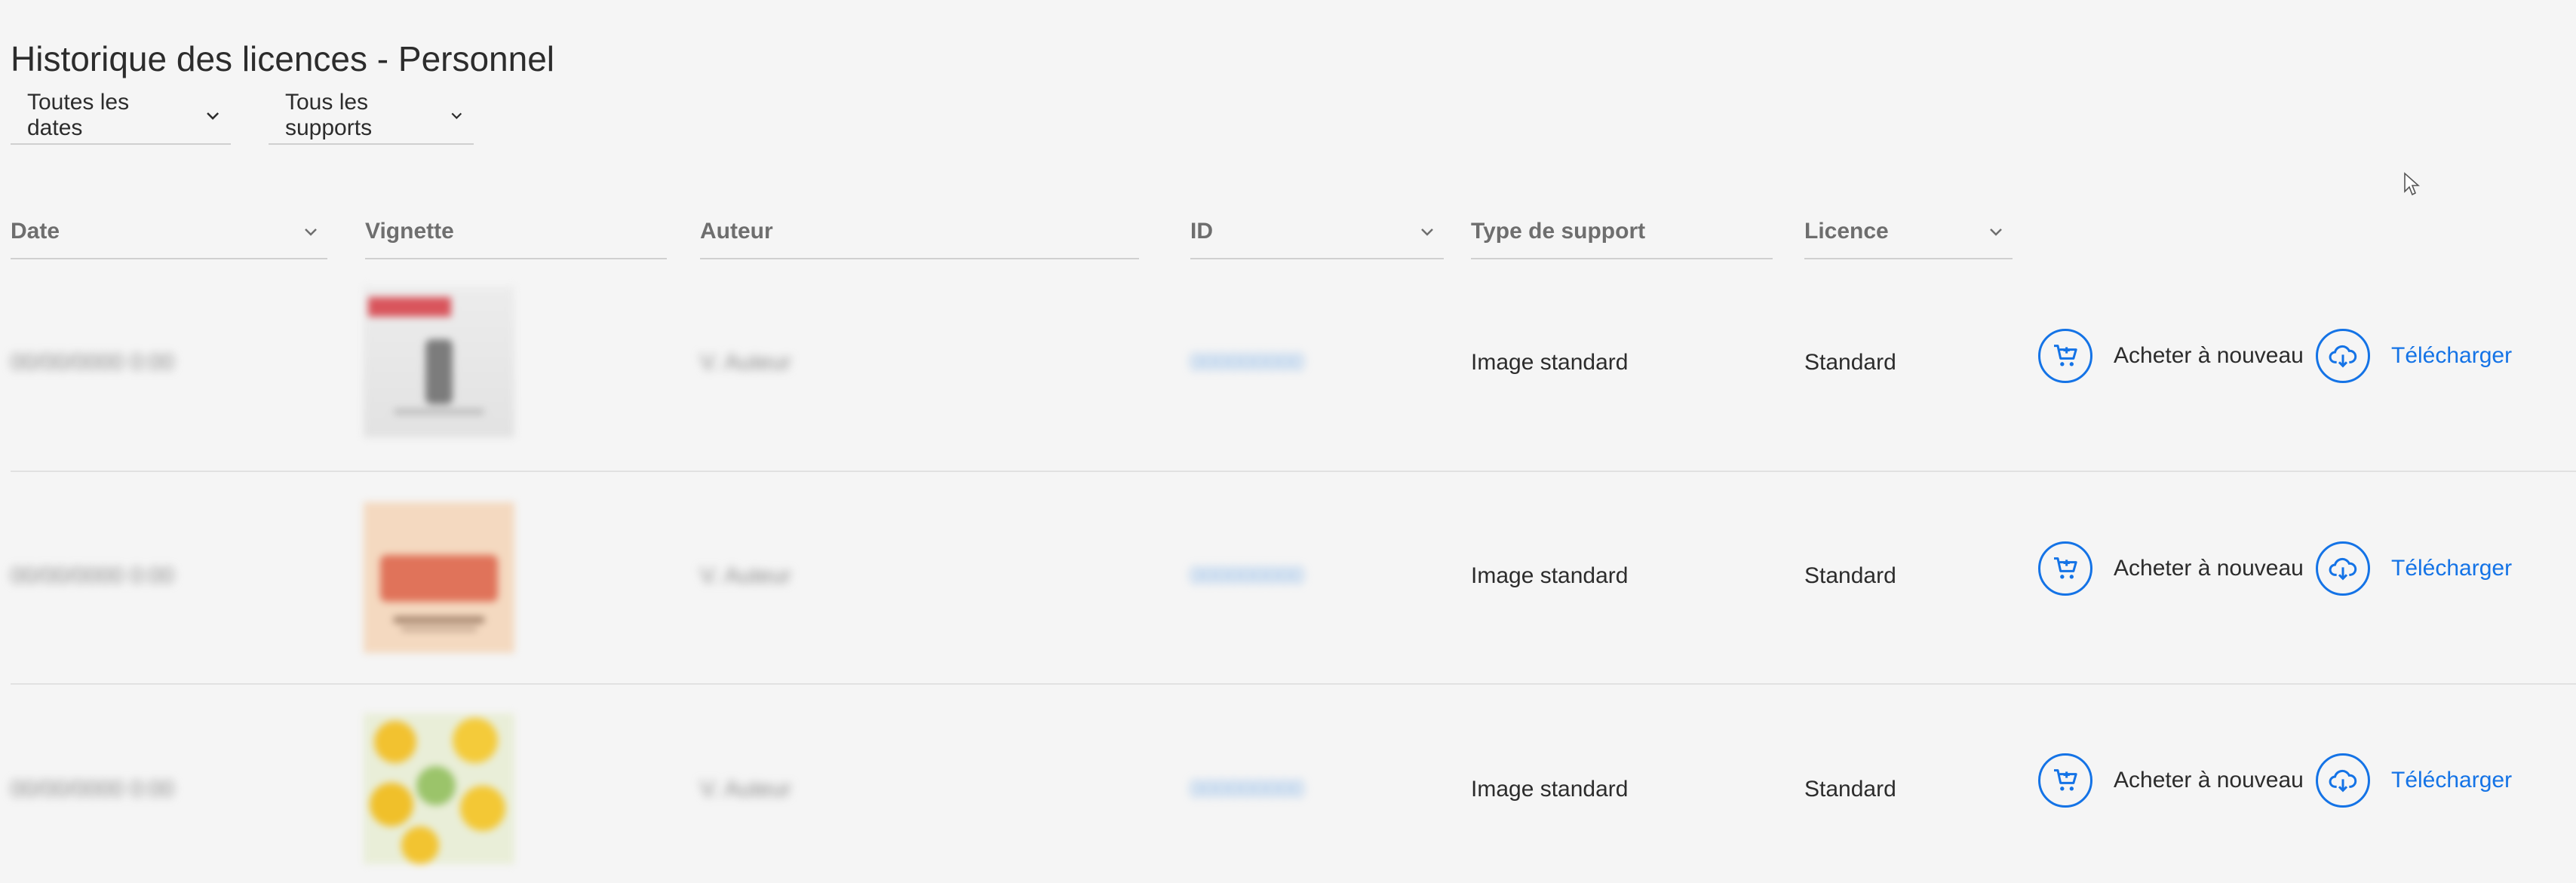  What do you see at coordinates (1908, 232) in the screenshot?
I see `column-header-license: Licence` at bounding box center [1908, 232].